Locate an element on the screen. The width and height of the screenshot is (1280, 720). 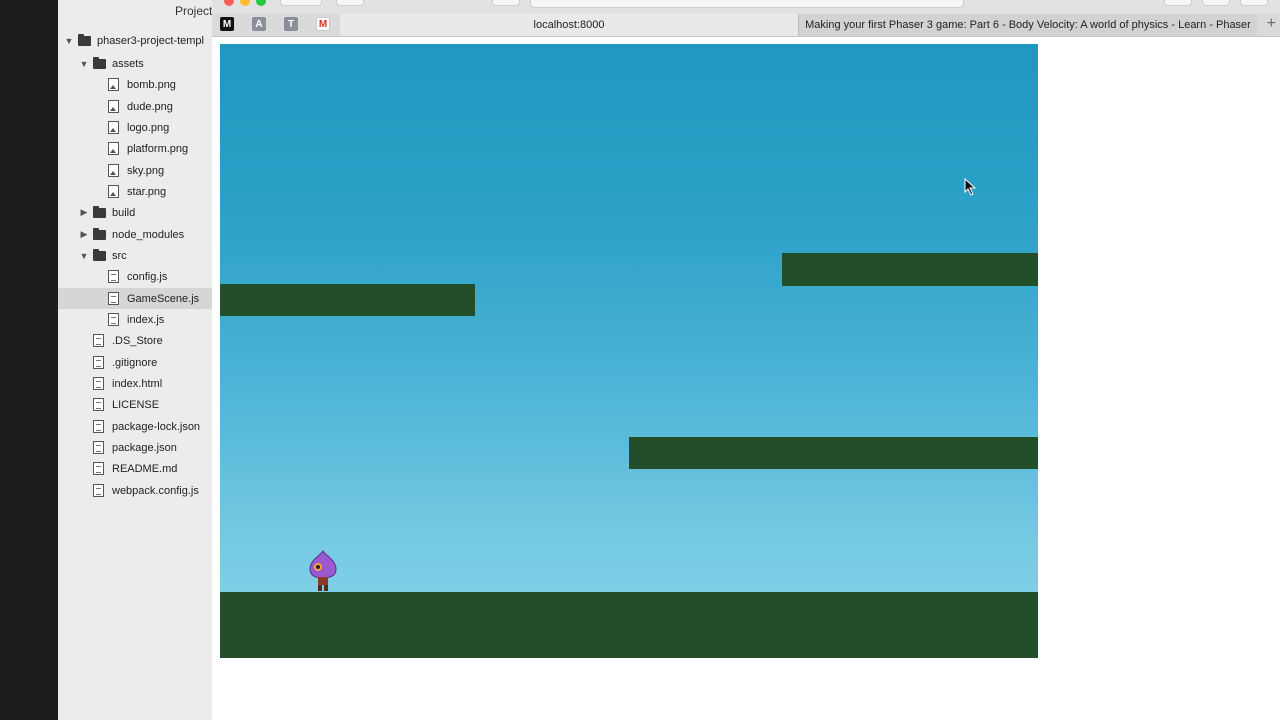
tree-item-file: .DS_Store is located at coordinates (135, 340).